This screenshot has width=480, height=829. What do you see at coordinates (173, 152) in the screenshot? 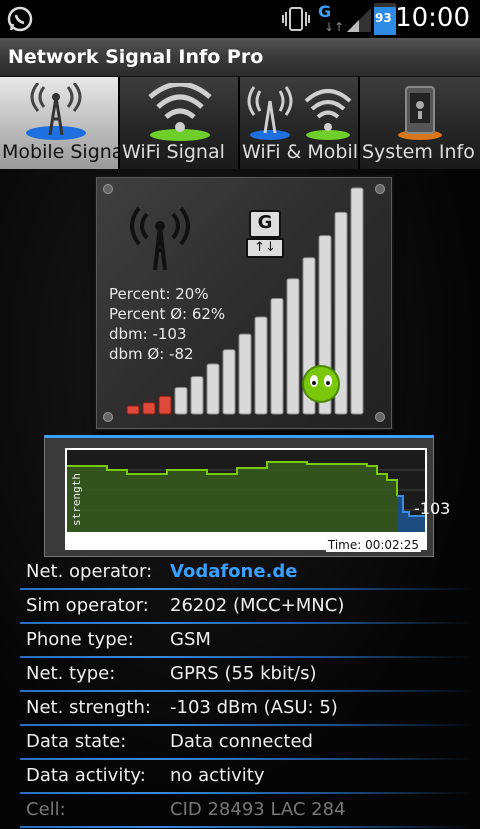
I see `tab-label: WiFi Signal` at bounding box center [173, 152].